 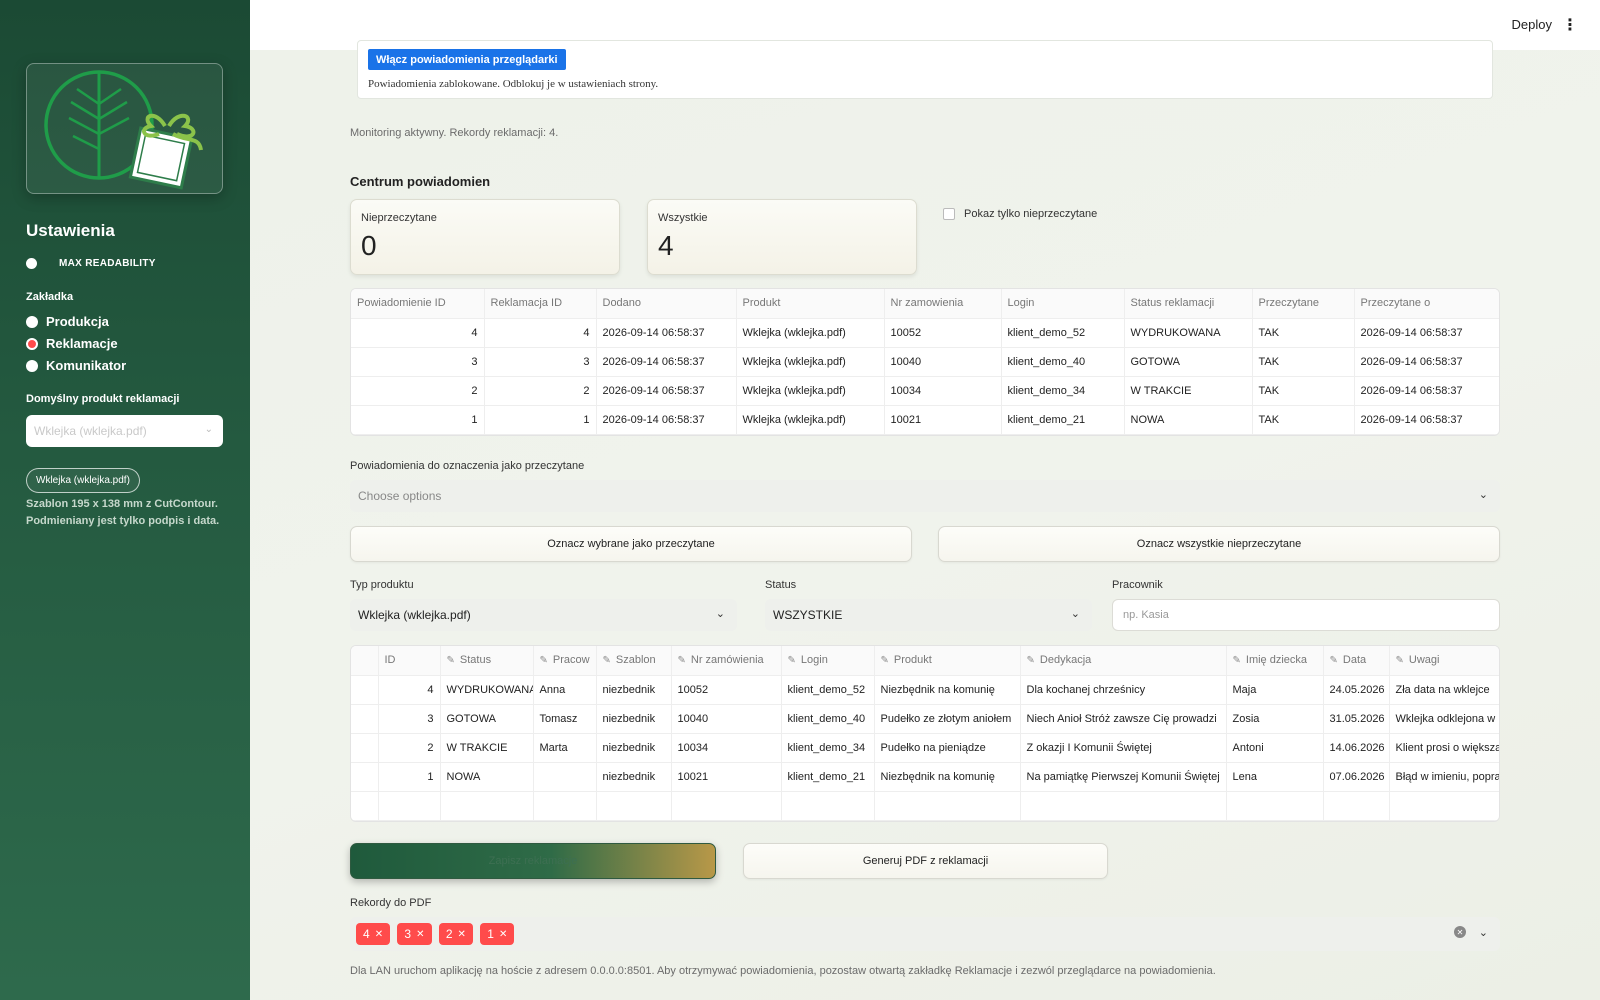 What do you see at coordinates (1275, 719) in the screenshot?
I see `cell: Zosia` at bounding box center [1275, 719].